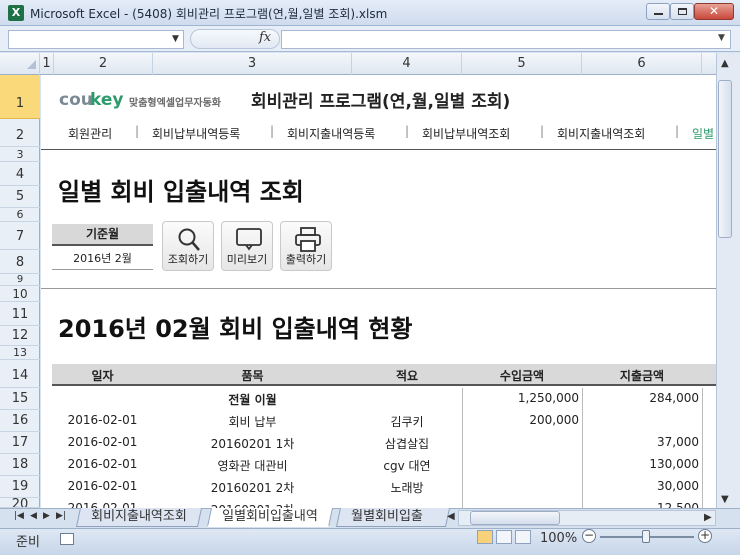 The width and height of the screenshot is (740, 555). What do you see at coordinates (407, 488) in the screenshot?
I see `cell-memo: 노래방` at bounding box center [407, 488].